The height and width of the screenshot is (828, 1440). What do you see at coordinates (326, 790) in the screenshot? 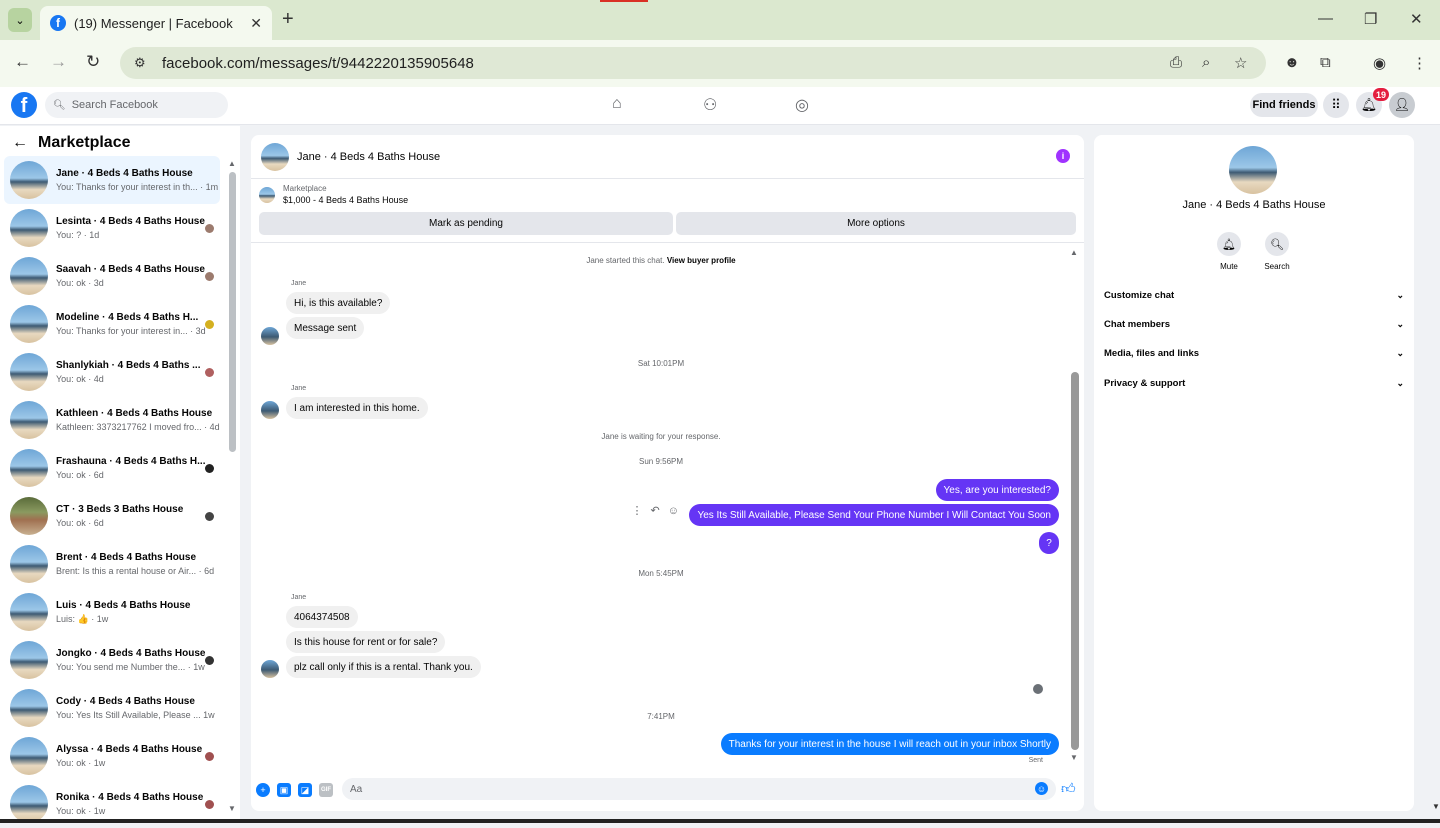
I see `gif-icon: GIF` at bounding box center [326, 790].